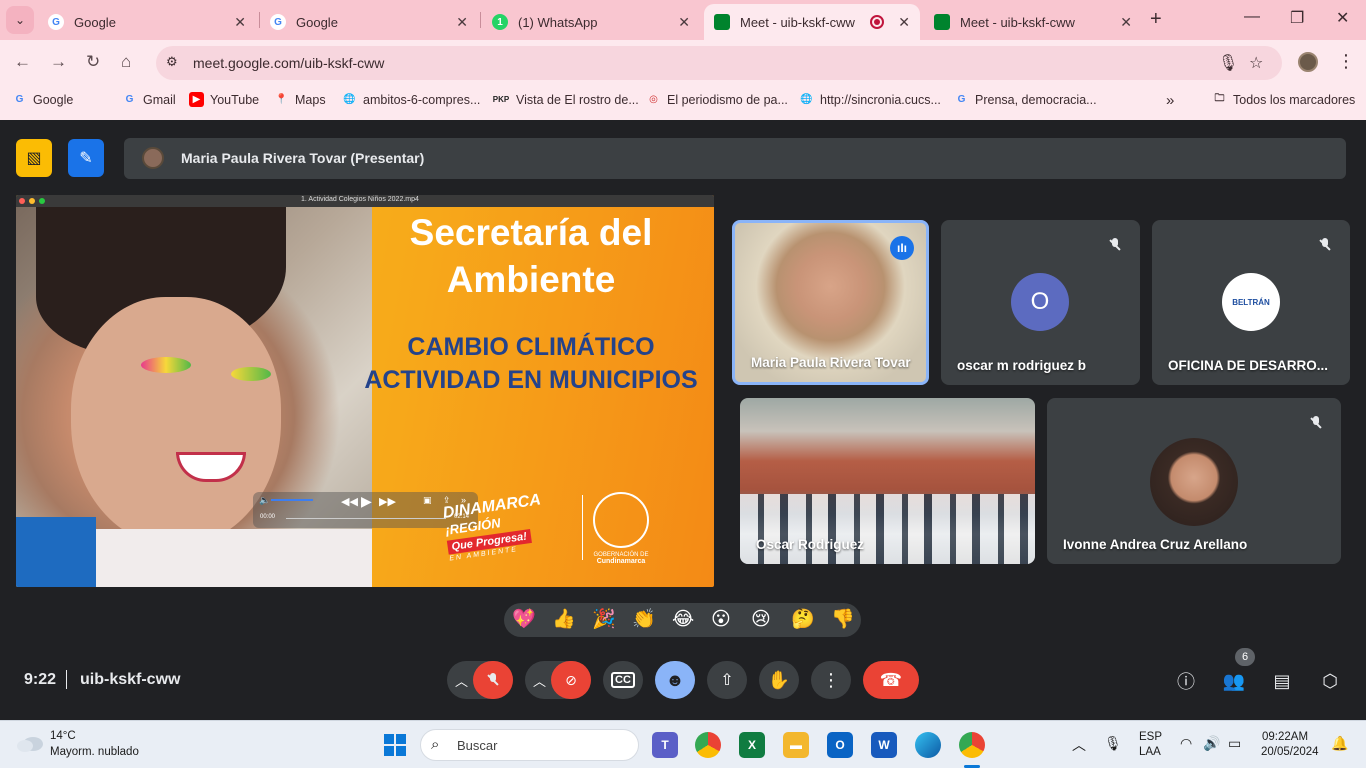  I want to click on search-placeholder: Buscar, so click(477, 745).